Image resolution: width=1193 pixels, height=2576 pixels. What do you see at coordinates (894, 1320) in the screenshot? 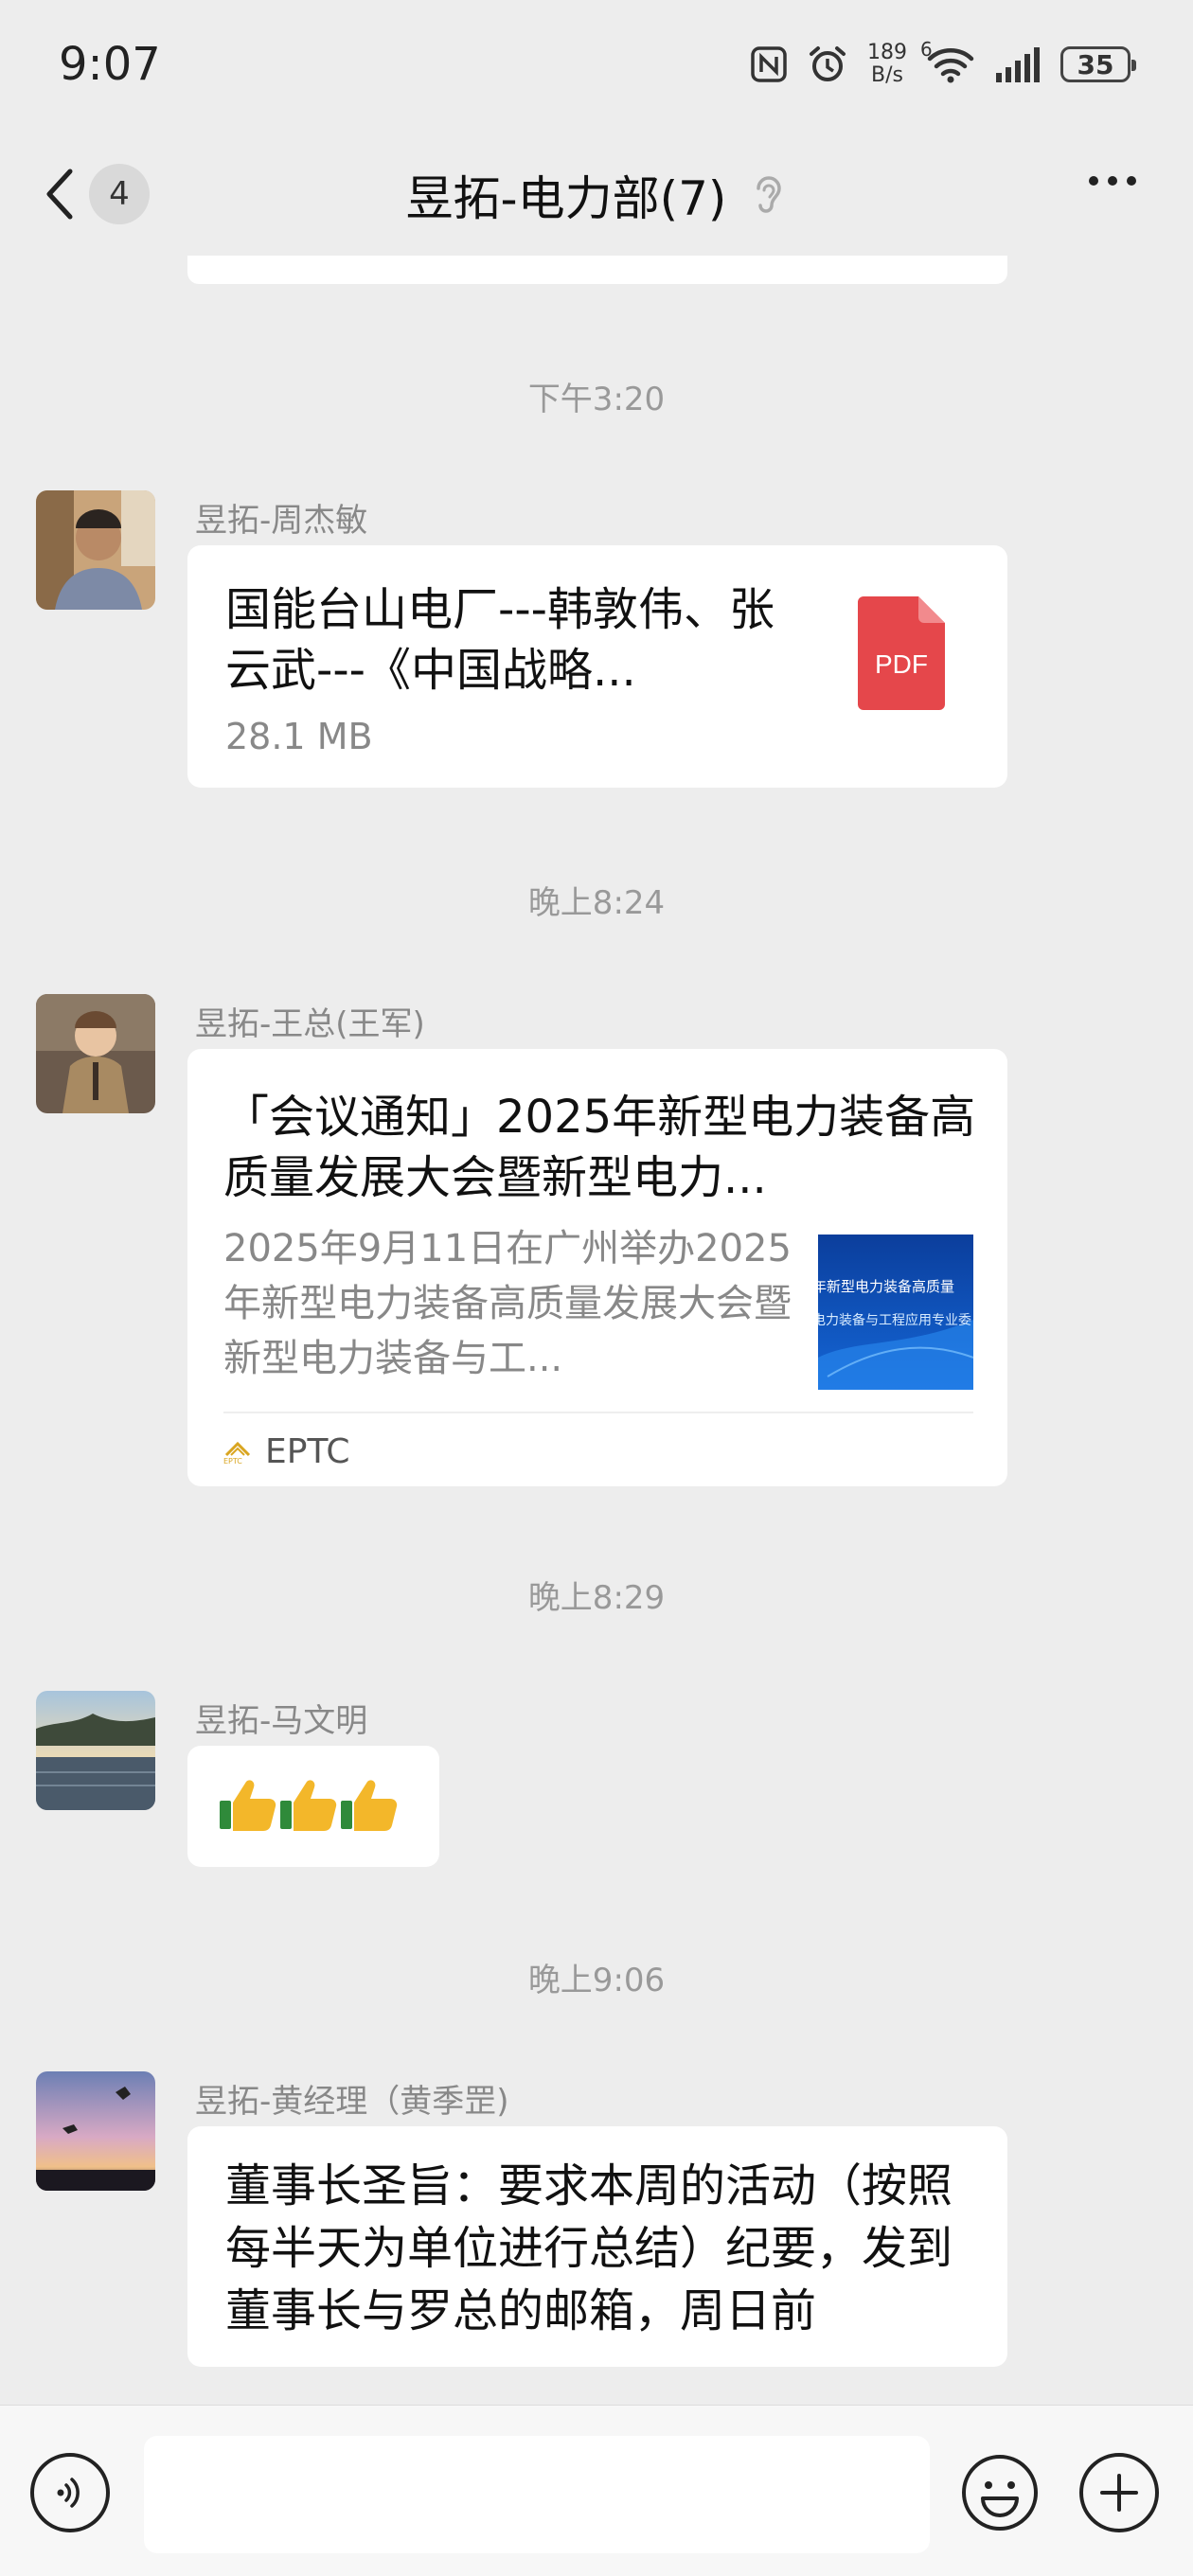
I see `thumbnail-text-2: 电力装备与工程应用专业委` at bounding box center [894, 1320].